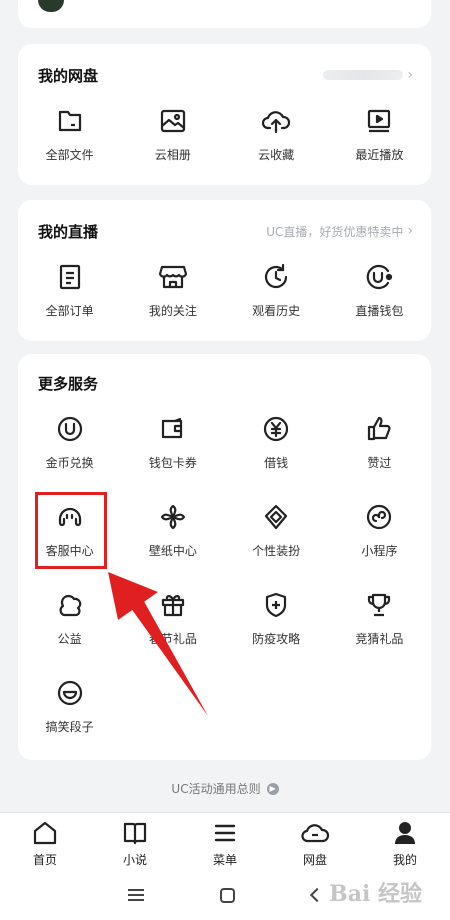  What do you see at coordinates (228, 895) in the screenshot?
I see `home-button-icon` at bounding box center [228, 895].